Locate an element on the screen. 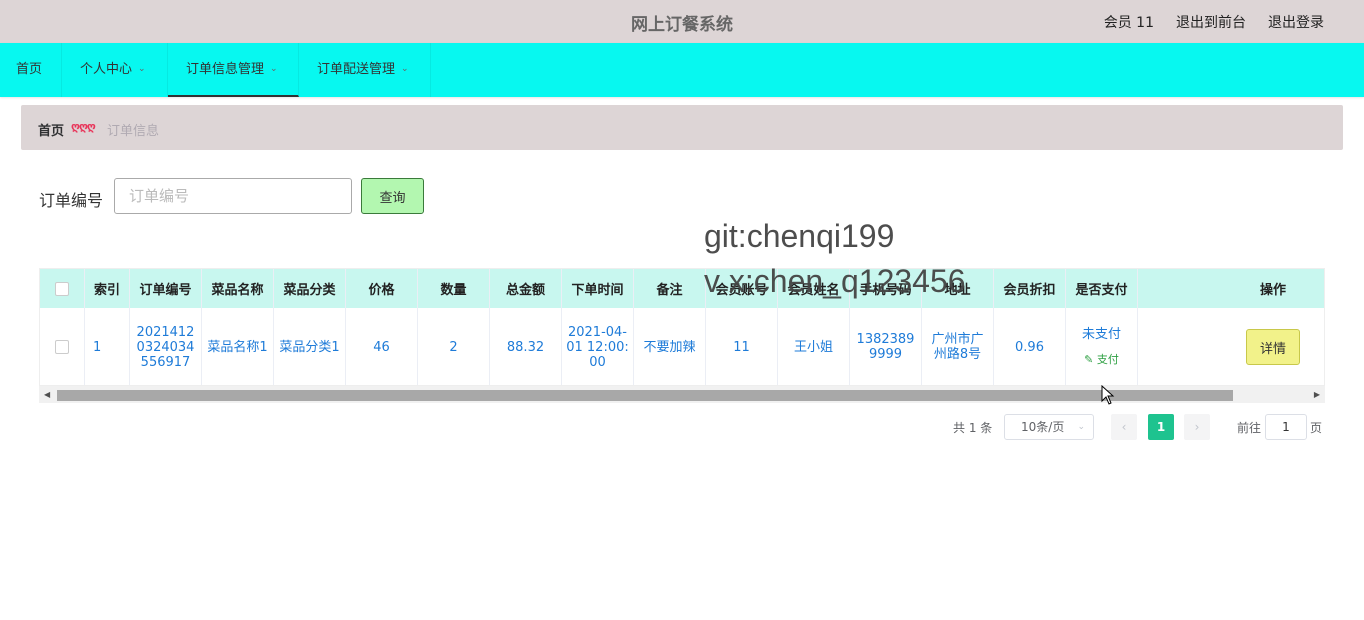 The height and width of the screenshot is (620, 1364). cell-actions: 详情 is located at coordinates (1266, 346).